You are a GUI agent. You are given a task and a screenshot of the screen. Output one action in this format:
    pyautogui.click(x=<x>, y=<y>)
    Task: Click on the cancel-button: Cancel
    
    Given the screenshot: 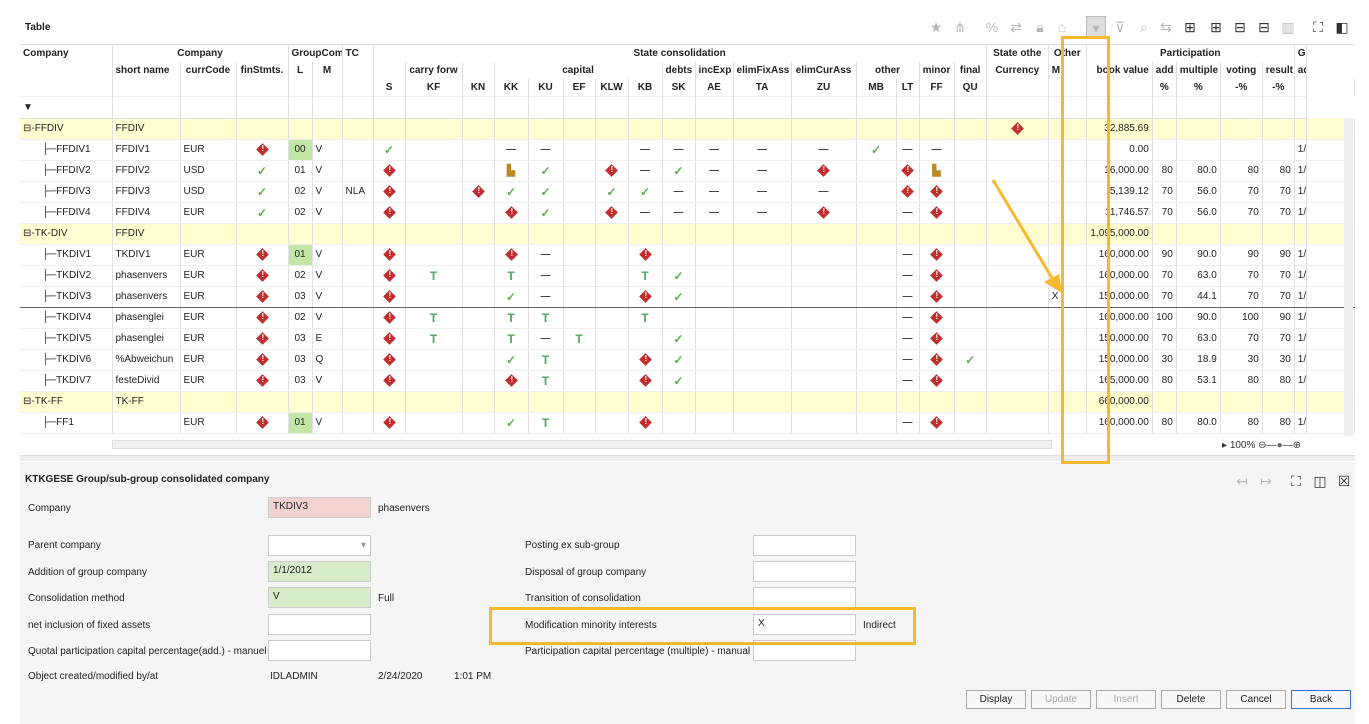 What is the action you would take?
    pyautogui.click(x=1256, y=699)
    